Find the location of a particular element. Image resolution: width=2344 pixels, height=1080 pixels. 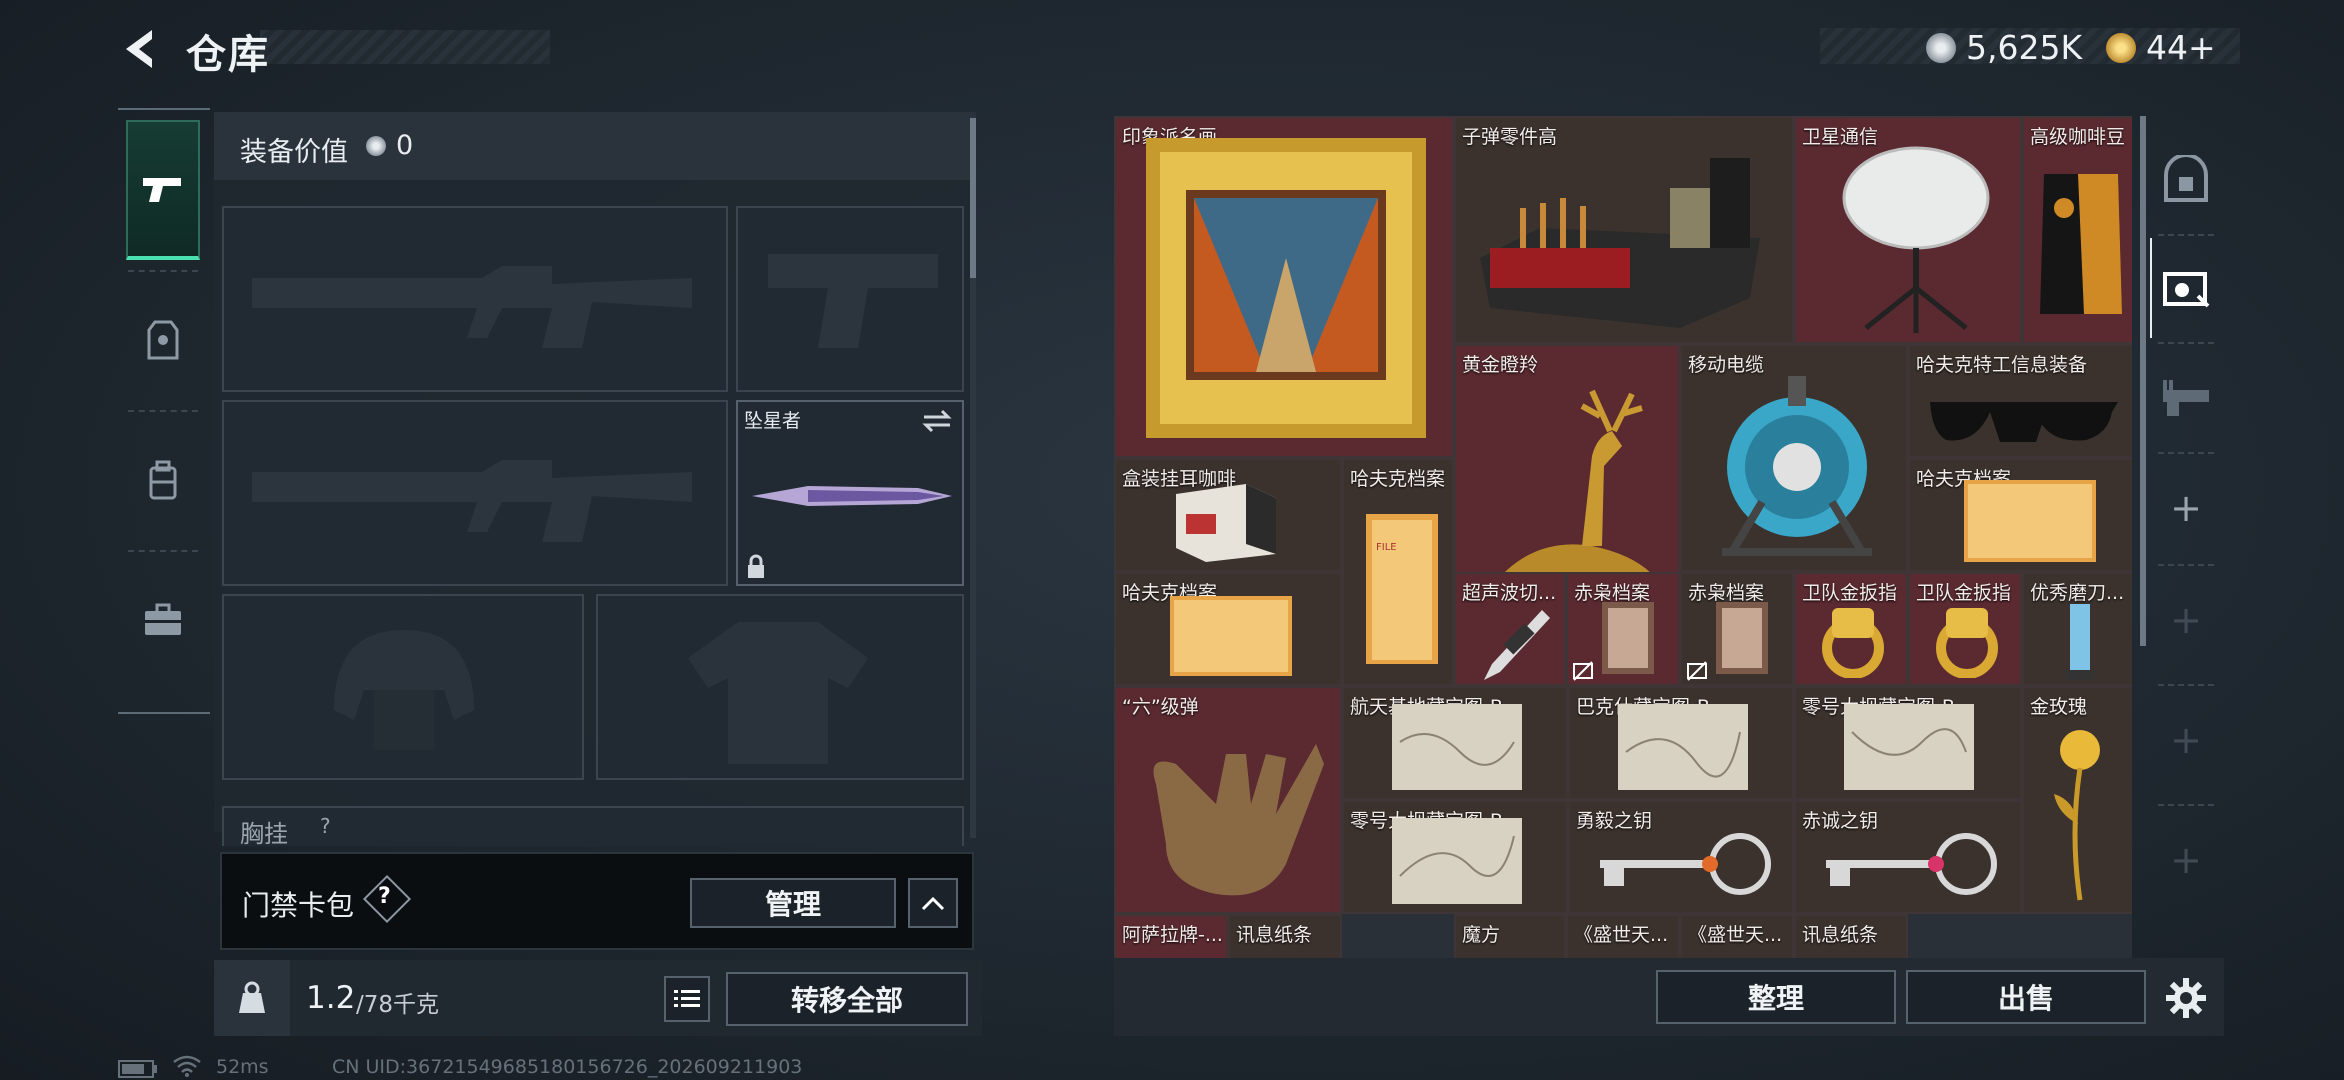

storage-item: 哈夫克档案 FILE is located at coordinates (1398, 572).